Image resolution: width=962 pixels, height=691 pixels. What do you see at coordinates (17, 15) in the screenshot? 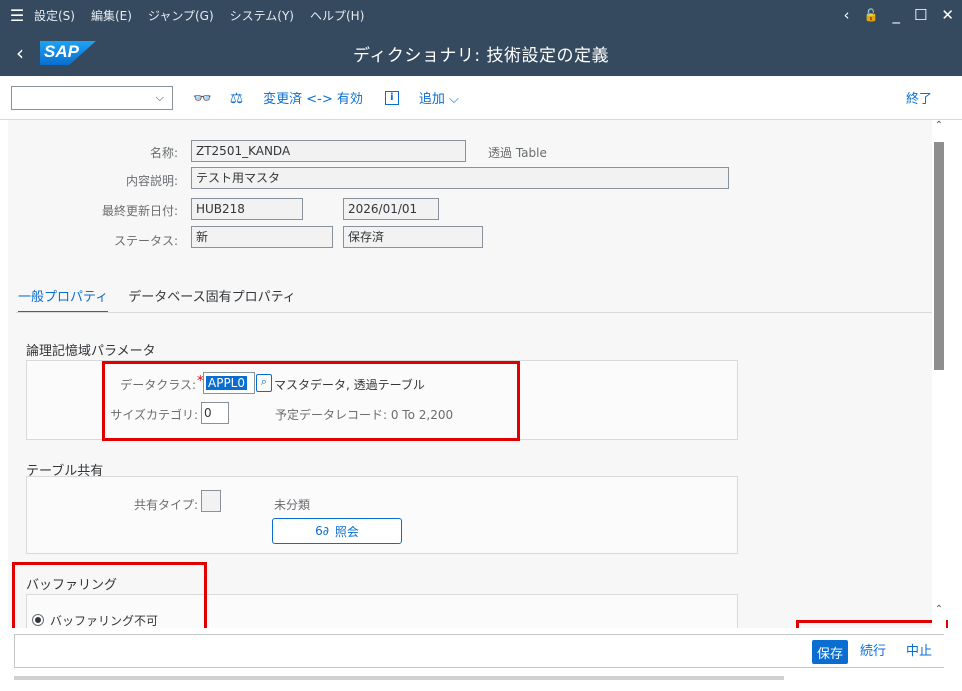
I see `hamburger-menu-icon: ☰` at bounding box center [17, 15].